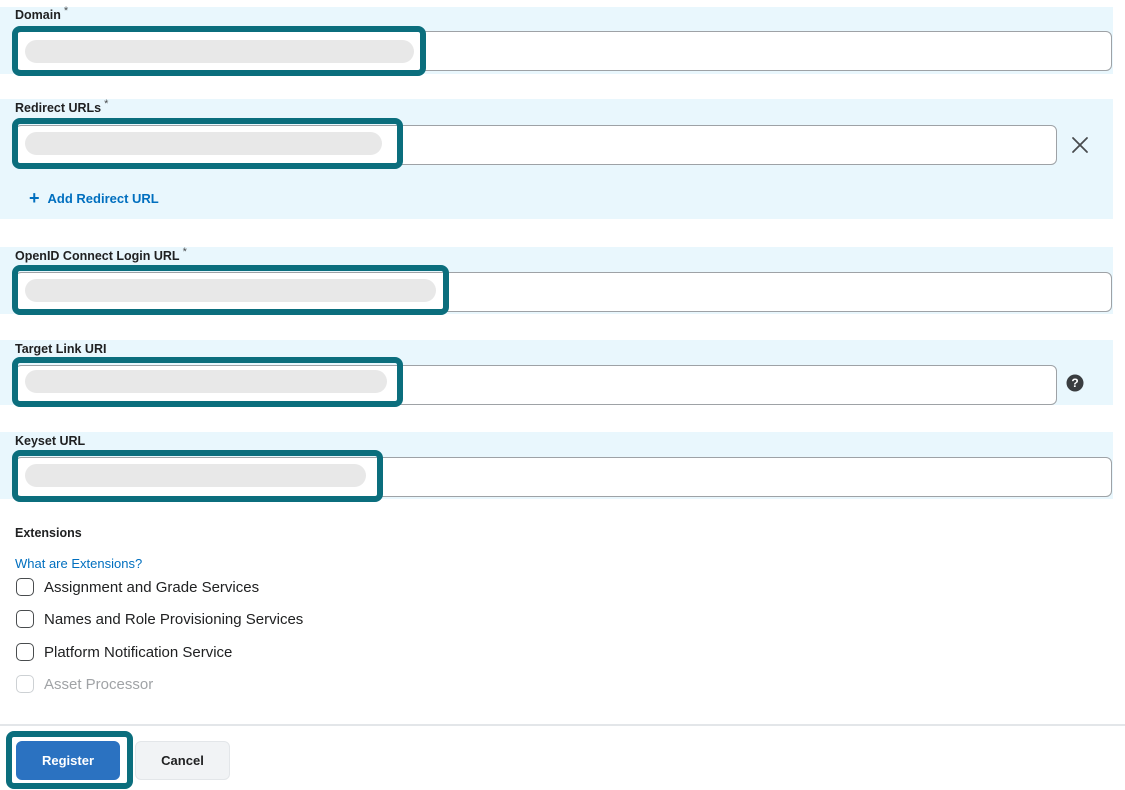 The image size is (1125, 790). I want to click on cancel-button: Cancel, so click(182, 760).